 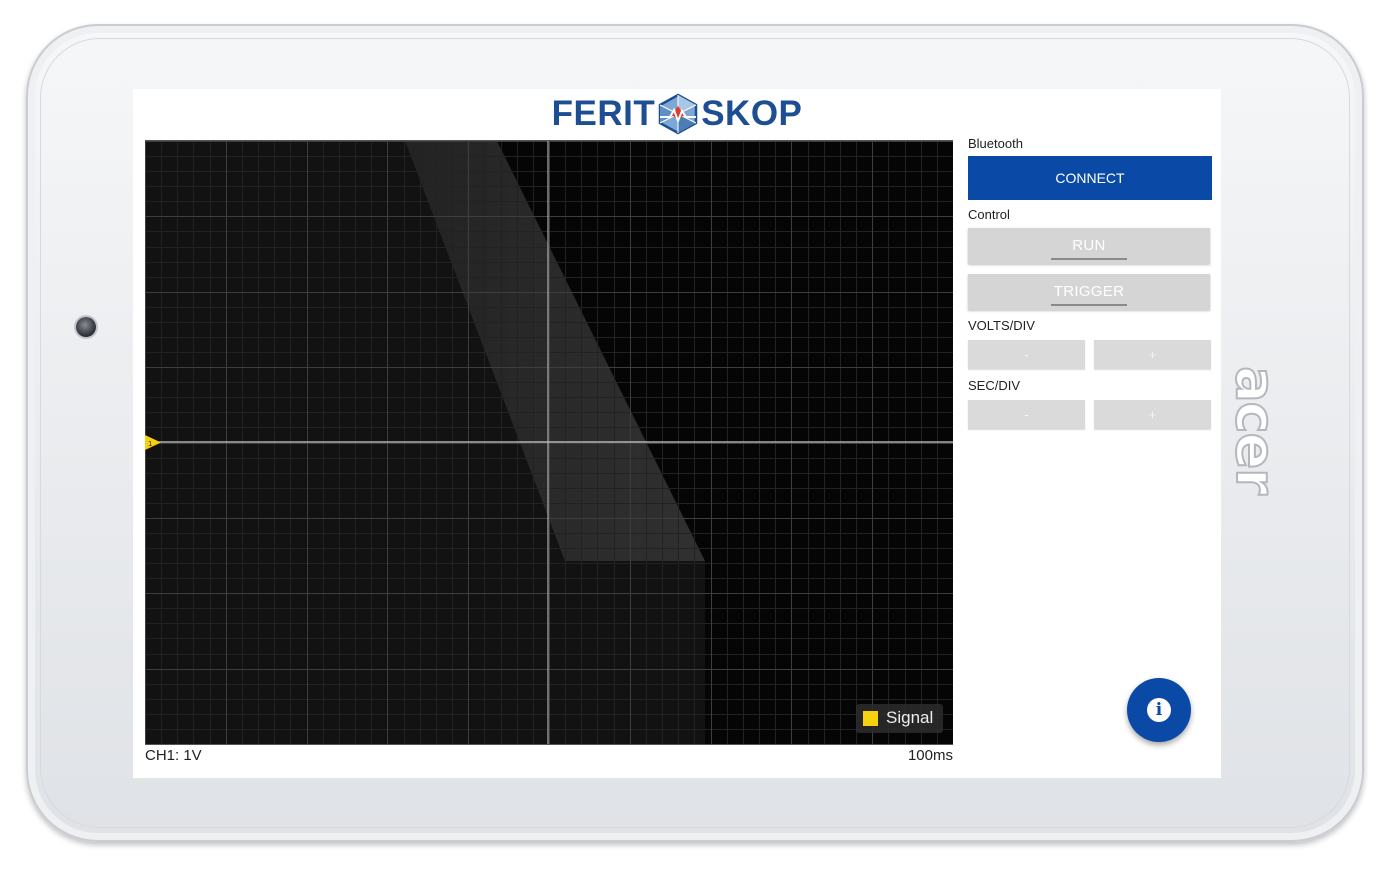 I want to click on info-button: i, so click(x=1159, y=710).